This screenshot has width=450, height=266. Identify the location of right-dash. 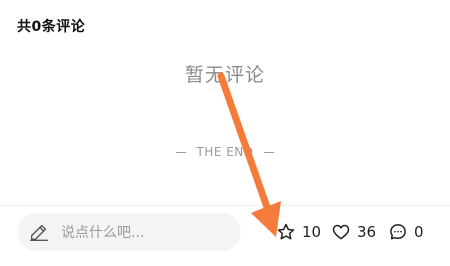
(268, 152).